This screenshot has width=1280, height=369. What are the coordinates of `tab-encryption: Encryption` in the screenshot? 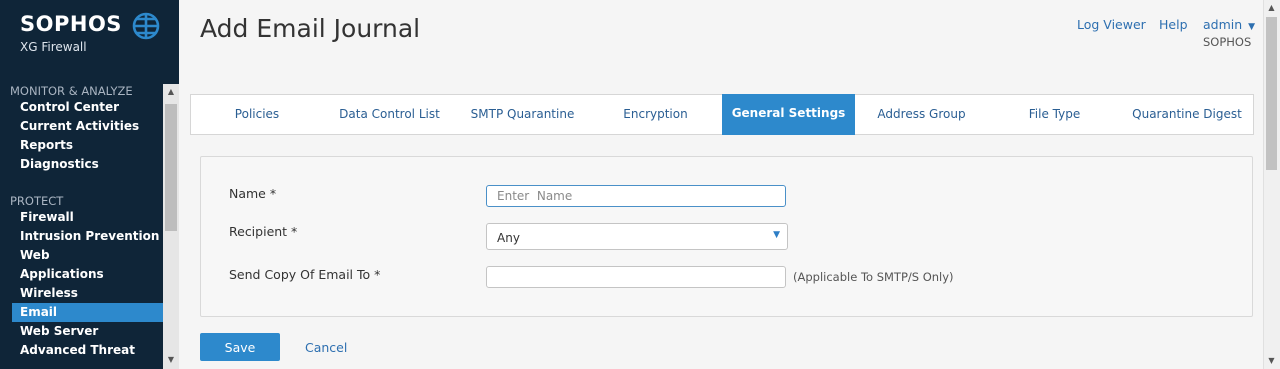 It's located at (655, 114).